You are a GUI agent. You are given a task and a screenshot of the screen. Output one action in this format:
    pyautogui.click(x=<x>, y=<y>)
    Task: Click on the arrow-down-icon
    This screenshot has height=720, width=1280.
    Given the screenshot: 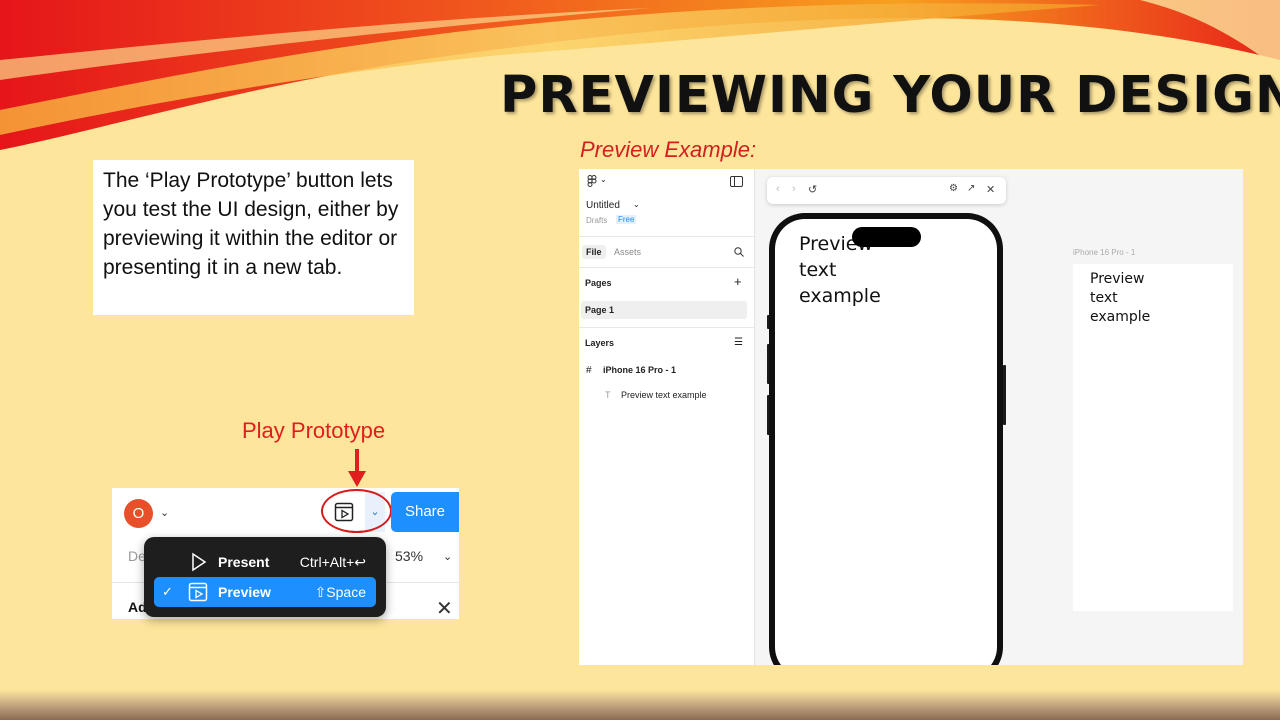 What is the action you would take?
    pyautogui.click(x=357, y=468)
    